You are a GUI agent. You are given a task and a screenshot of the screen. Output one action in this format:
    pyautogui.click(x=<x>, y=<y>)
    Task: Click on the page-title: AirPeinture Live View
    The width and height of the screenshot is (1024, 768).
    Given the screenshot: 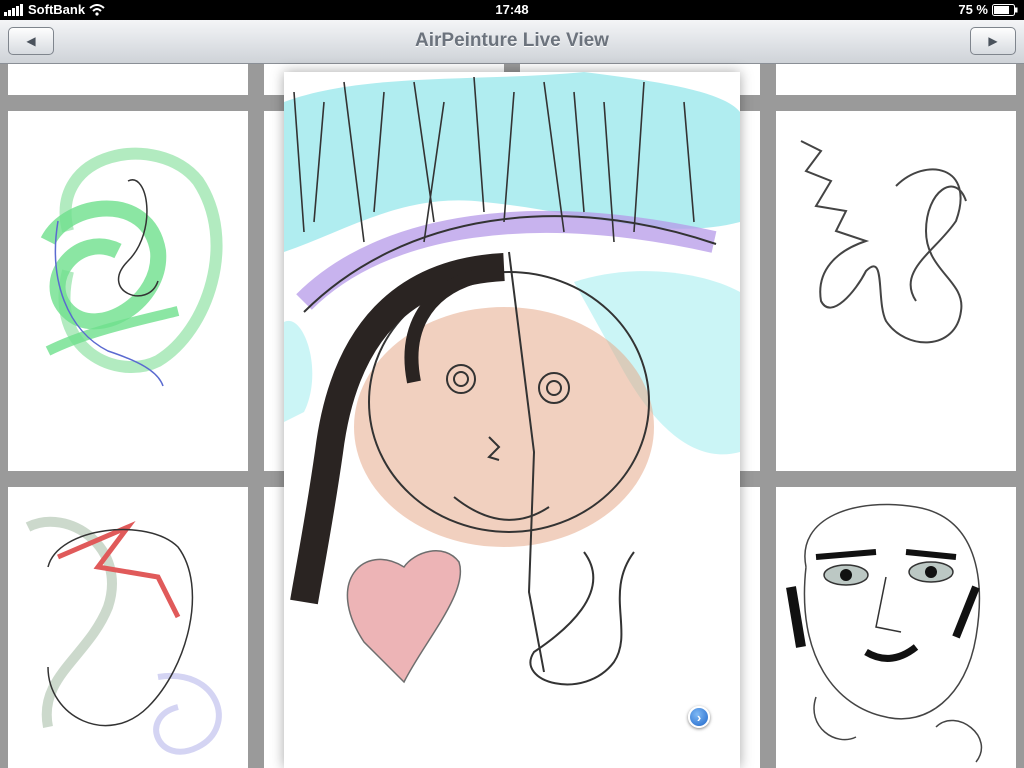 What is the action you would take?
    pyautogui.click(x=512, y=40)
    